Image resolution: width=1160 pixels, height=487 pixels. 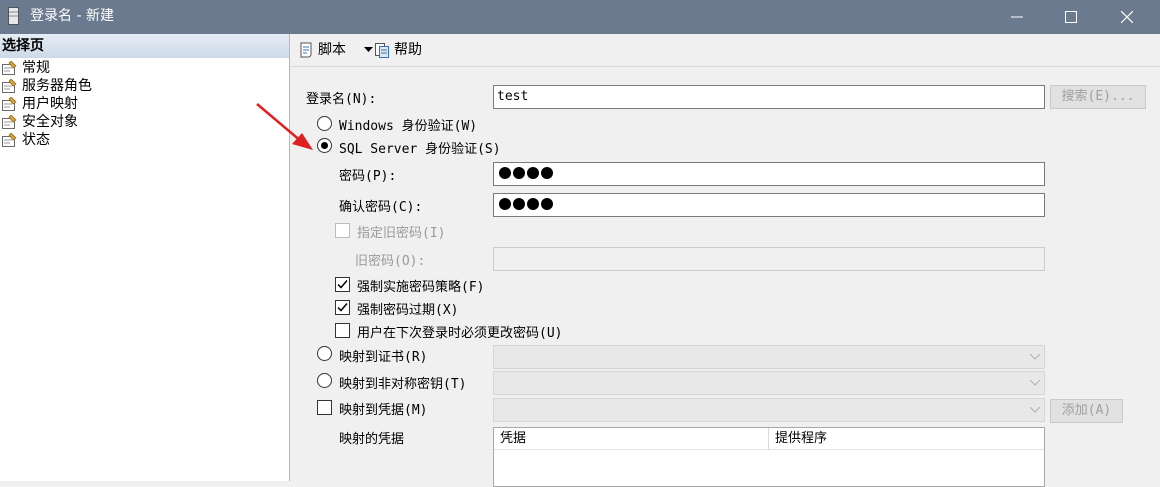 I want to click on must-change-label: 用户在下次登录时必须更改密码(U), so click(x=460, y=333).